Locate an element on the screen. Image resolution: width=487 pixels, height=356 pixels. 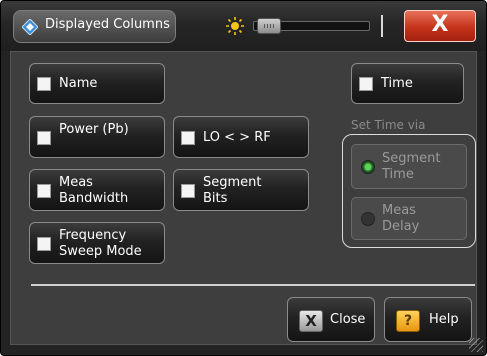
segment-time-label: Segment Time is located at coordinates (411, 166).